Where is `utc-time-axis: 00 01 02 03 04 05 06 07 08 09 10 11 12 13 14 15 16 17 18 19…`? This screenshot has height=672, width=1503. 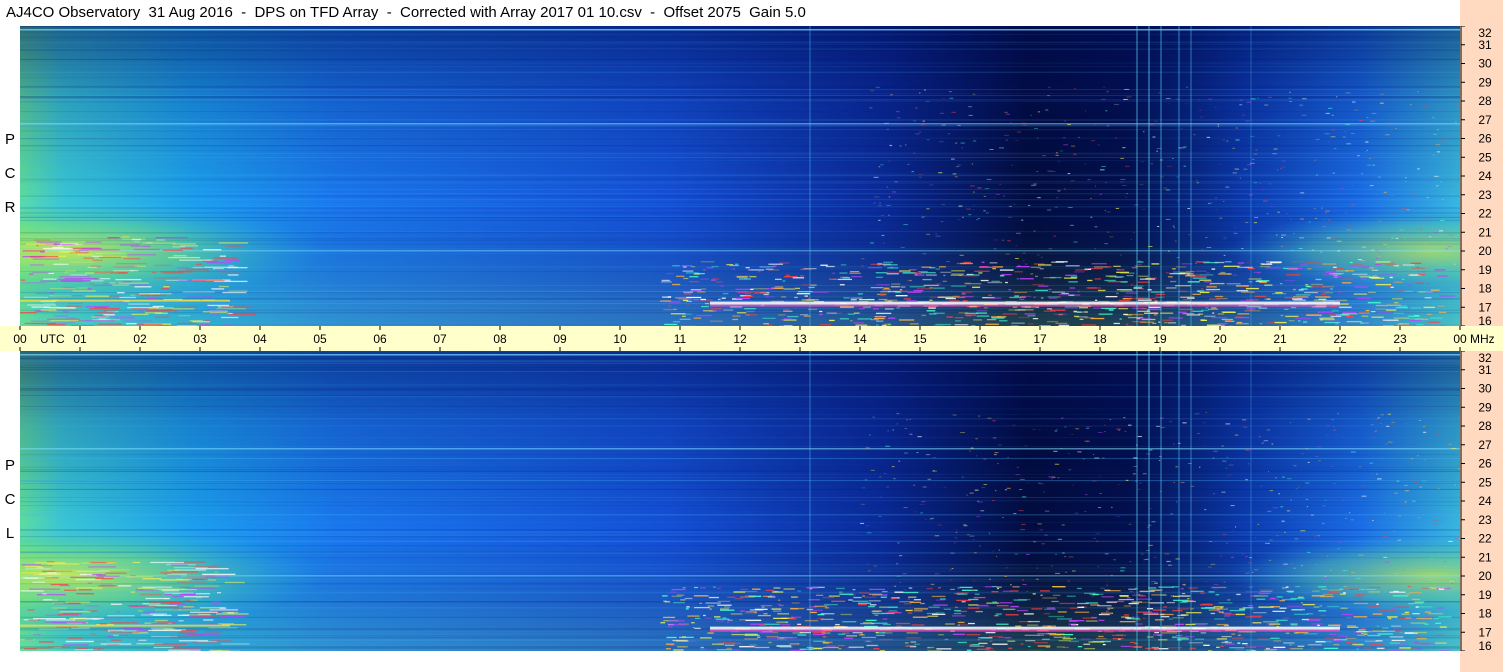
utc-time-axis: 00 01 02 03 04 05 06 07 08 09 10 11 12 13 14 15 16 17 18 19… is located at coordinates (751, 338).